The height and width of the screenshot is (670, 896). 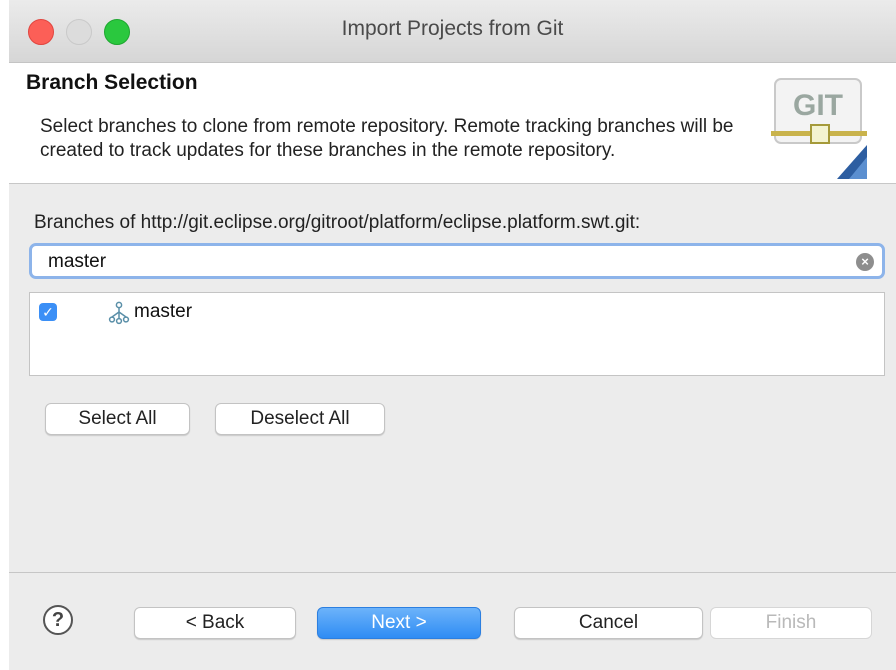 I want to click on branch-list: ✓ master, so click(x=457, y=334).